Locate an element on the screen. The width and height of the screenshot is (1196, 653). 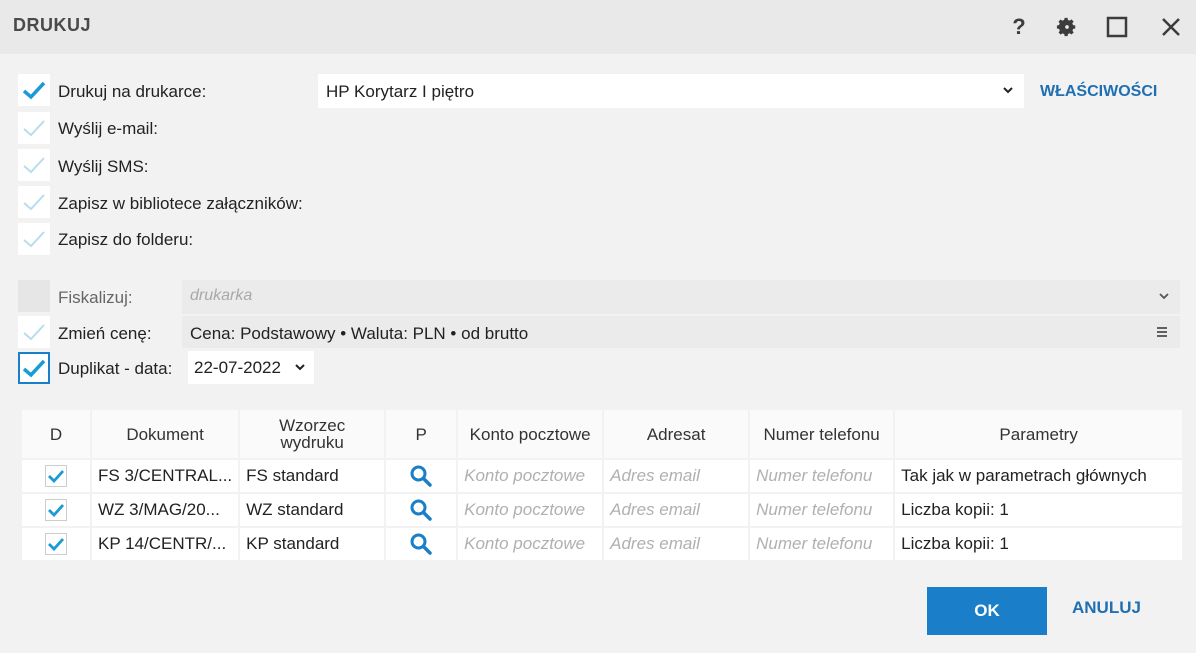
fiscal-placeholder: drukarka is located at coordinates (221, 295).